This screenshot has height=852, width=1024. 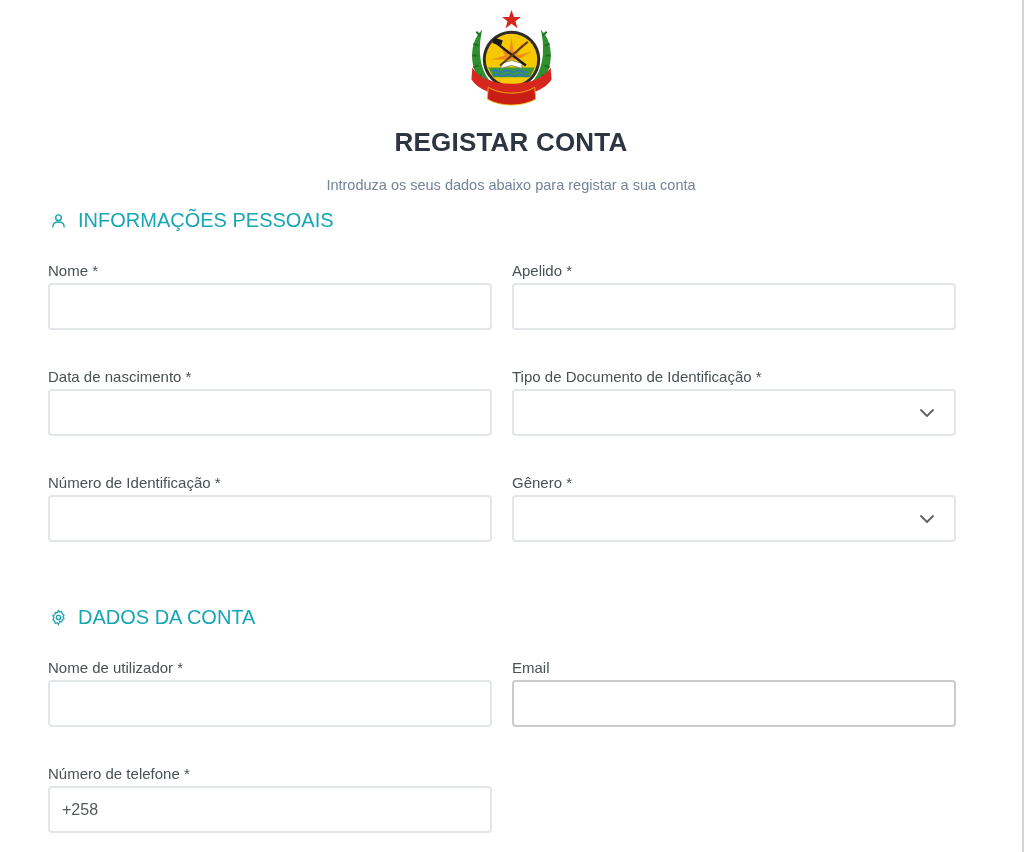 What do you see at coordinates (167, 617) in the screenshot?
I see `section-title: DADOS DA CONTA` at bounding box center [167, 617].